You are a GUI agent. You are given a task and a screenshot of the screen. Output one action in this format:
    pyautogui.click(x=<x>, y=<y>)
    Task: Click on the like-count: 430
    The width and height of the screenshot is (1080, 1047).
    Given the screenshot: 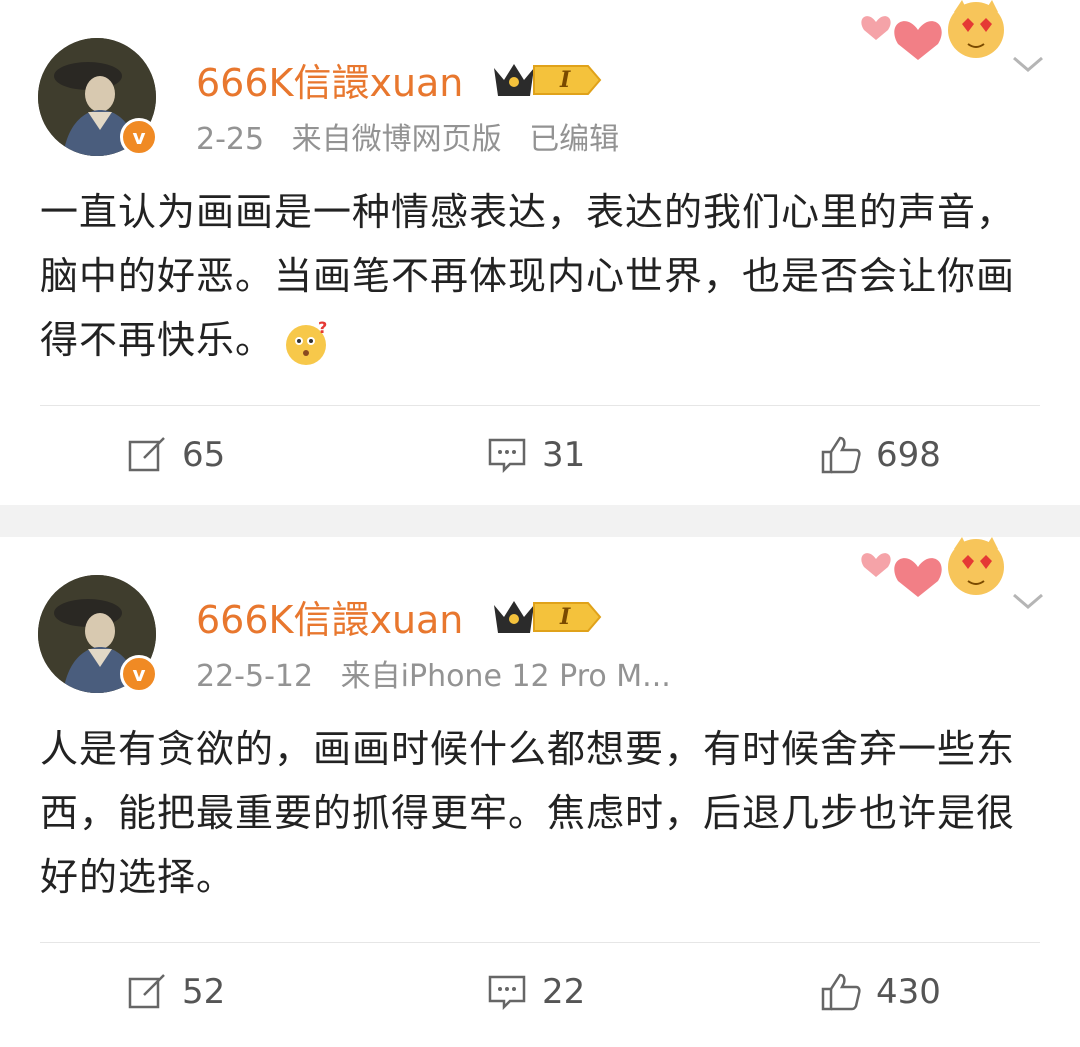 What is the action you would take?
    pyautogui.click(x=908, y=992)
    